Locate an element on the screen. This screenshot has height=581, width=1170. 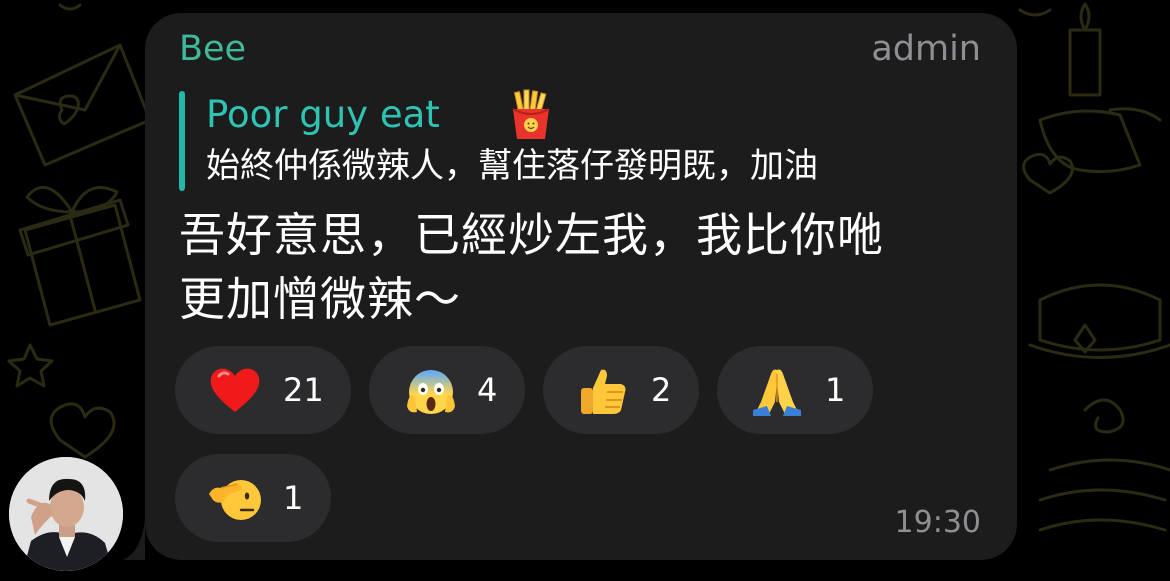
reply-quote: Poor guy eat 始終仲係微辣人，幫住落仔發明既，加油 is located at coordinates (579, 146).